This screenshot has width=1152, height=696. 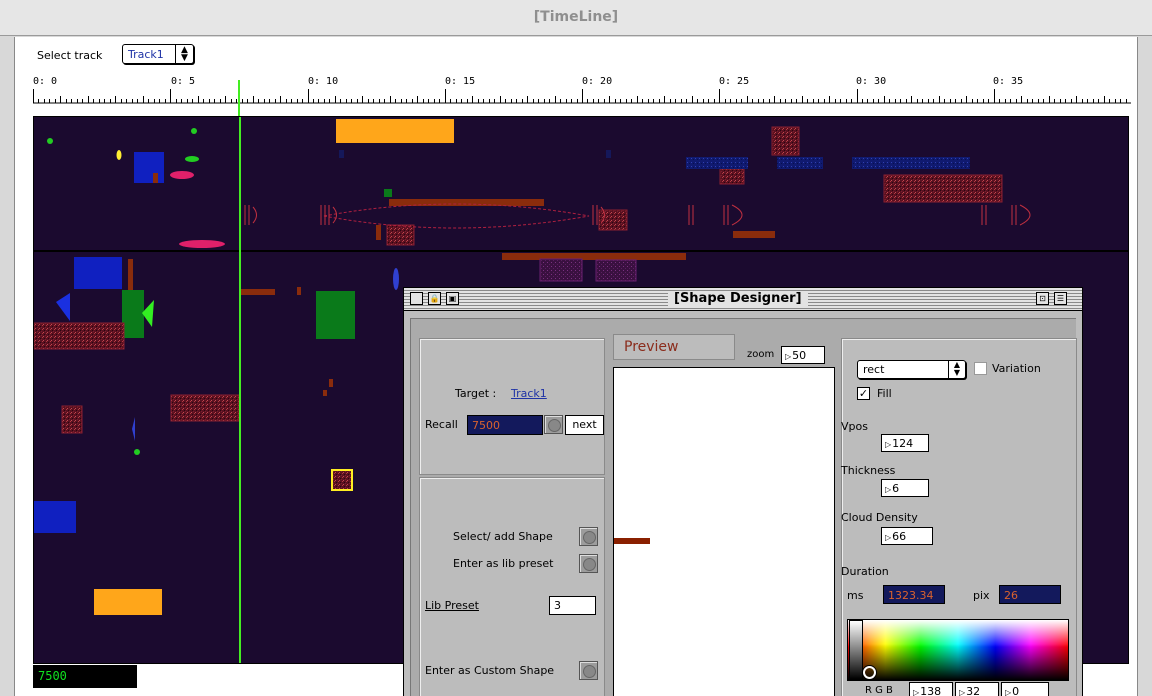 What do you see at coordinates (865, 571) in the screenshot?
I see `duration-label: Duration` at bounding box center [865, 571].